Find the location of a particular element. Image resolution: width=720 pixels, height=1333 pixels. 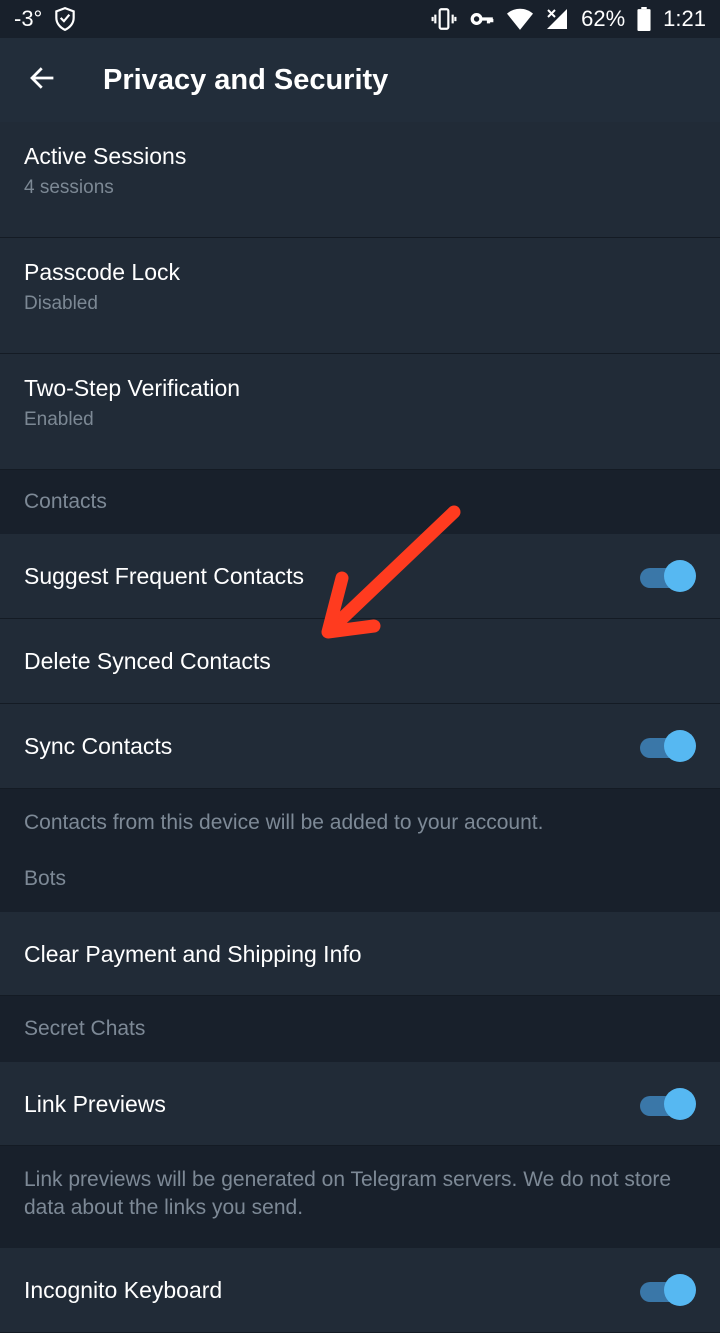

two-step-verification-row: Two-Step Verification Enabled is located at coordinates (360, 412).